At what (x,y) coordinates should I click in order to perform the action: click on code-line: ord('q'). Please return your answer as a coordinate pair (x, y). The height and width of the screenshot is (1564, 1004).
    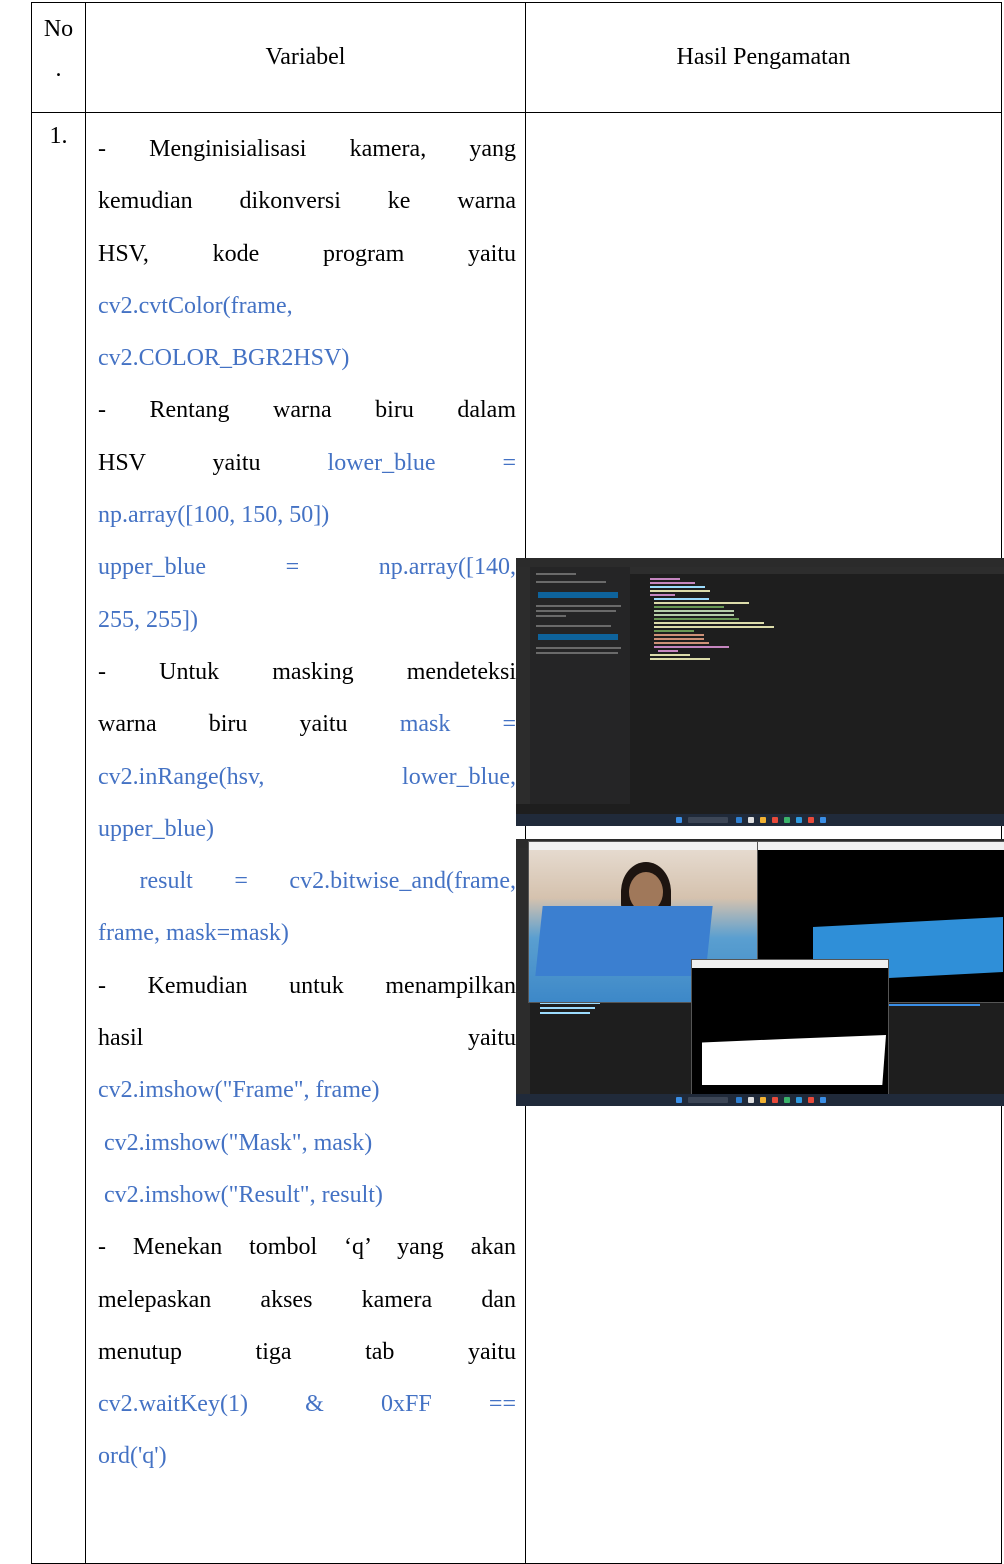
    Looking at the image, I should click on (132, 1456).